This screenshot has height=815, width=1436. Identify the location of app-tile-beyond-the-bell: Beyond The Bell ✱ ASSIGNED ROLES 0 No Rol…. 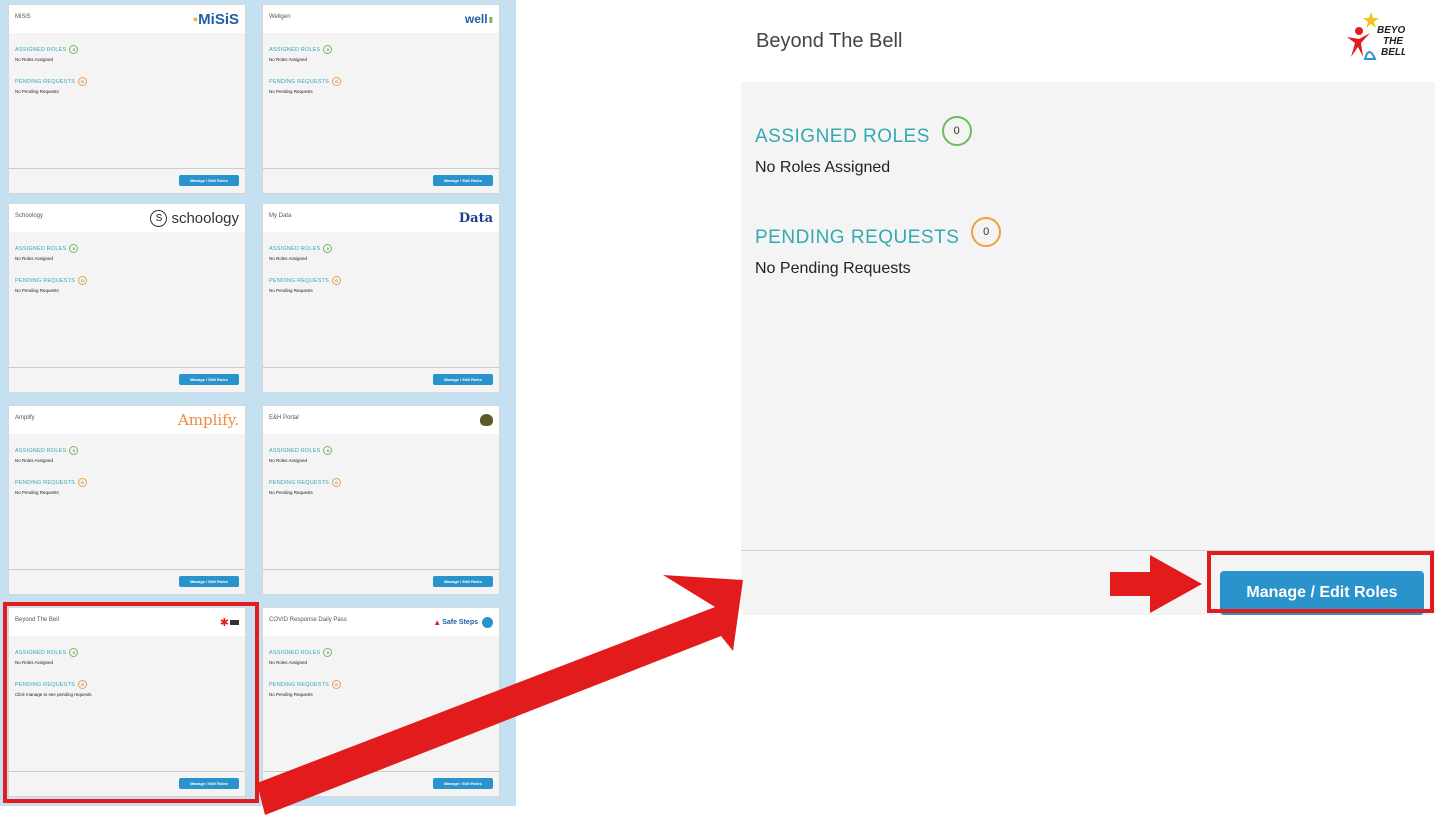
(127, 702).